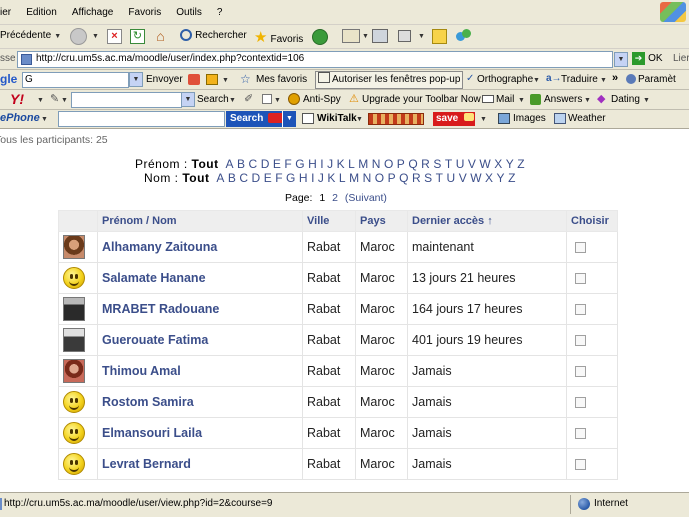 The image size is (689, 517). I want to click on pencil-icon: ✎, so click(54, 98).